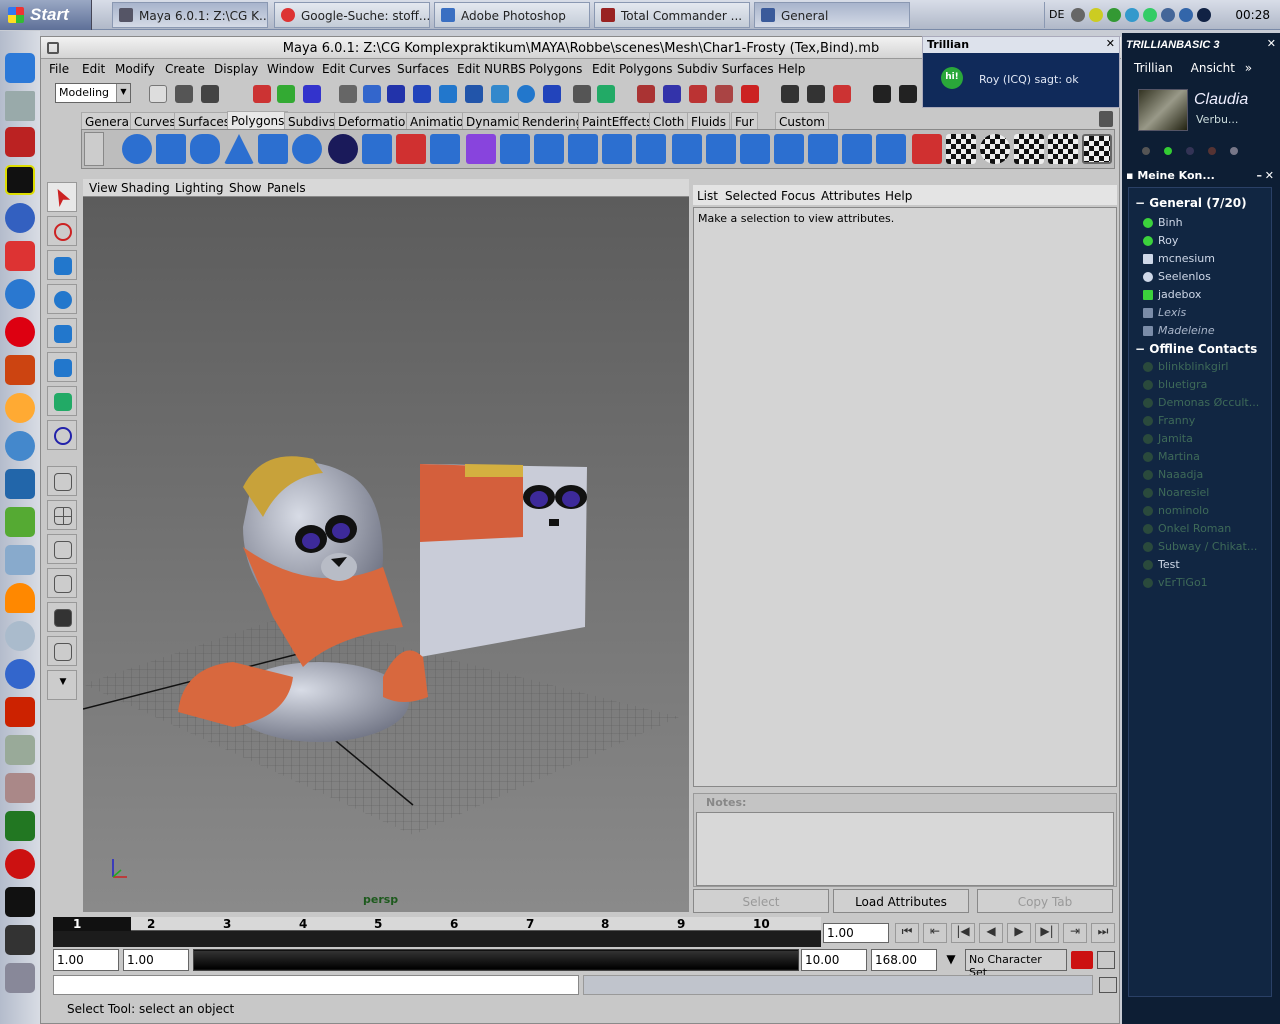 The height and width of the screenshot is (1024, 1280). What do you see at coordinates (834, 960) in the screenshot?
I see `playback-end-field: 10.00` at bounding box center [834, 960].